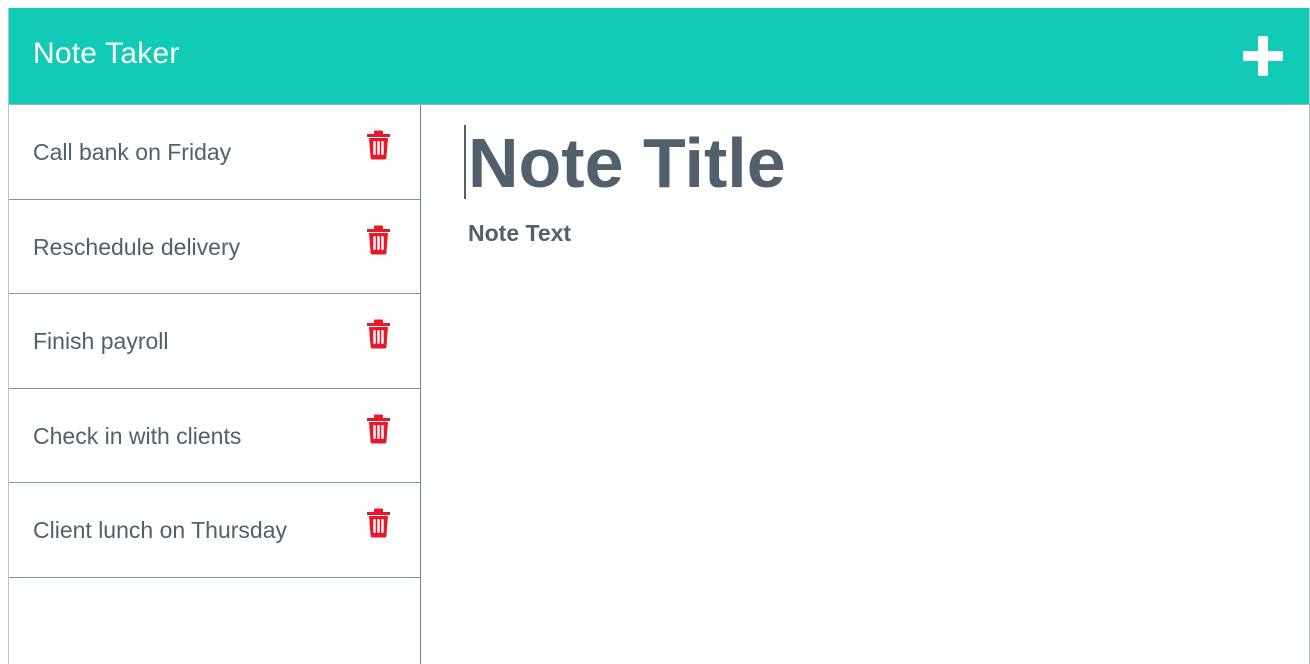 The image size is (1310, 664). Describe the element at coordinates (132, 152) in the screenshot. I see `note-title: Call bank on Friday` at that location.